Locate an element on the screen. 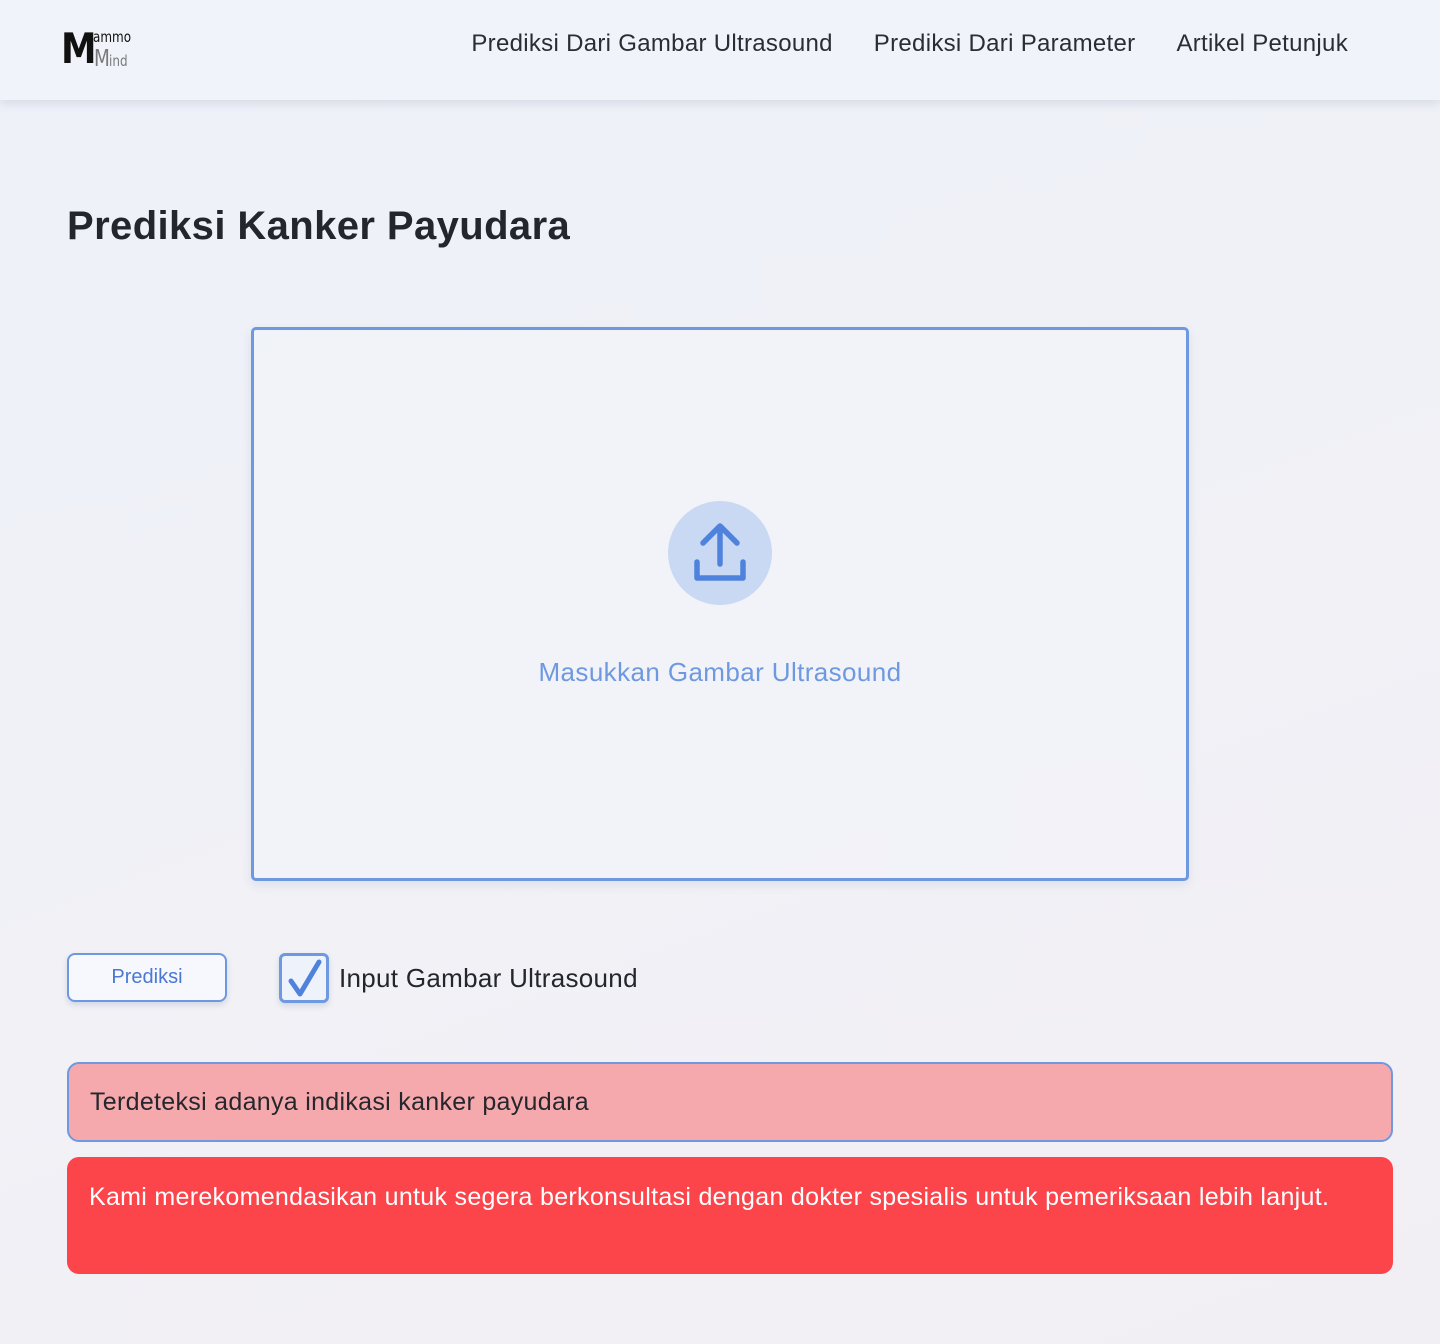 This screenshot has width=1440, height=1344. nav-link-articles: Artikel Petunjuk is located at coordinates (1262, 44).